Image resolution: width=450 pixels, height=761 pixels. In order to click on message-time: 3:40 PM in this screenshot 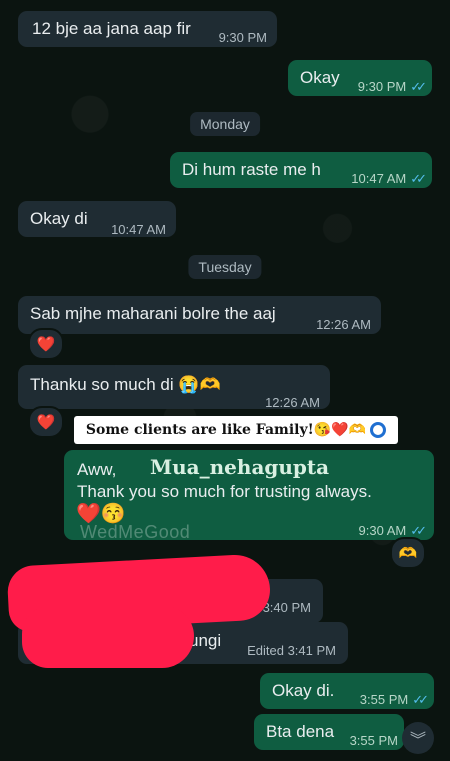, I will do `click(286, 607)`.